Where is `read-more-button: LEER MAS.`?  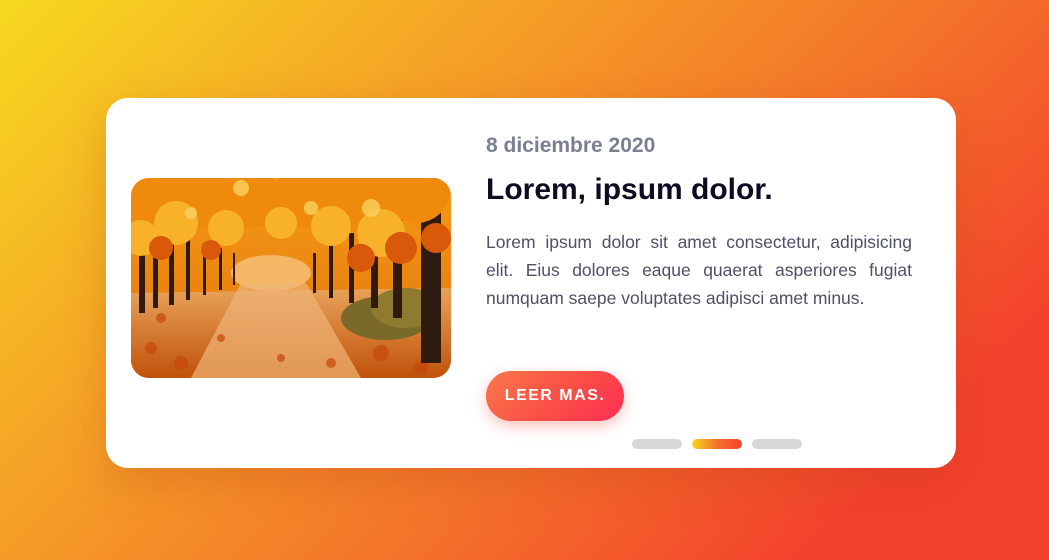
read-more-button: LEER MAS. is located at coordinates (555, 396).